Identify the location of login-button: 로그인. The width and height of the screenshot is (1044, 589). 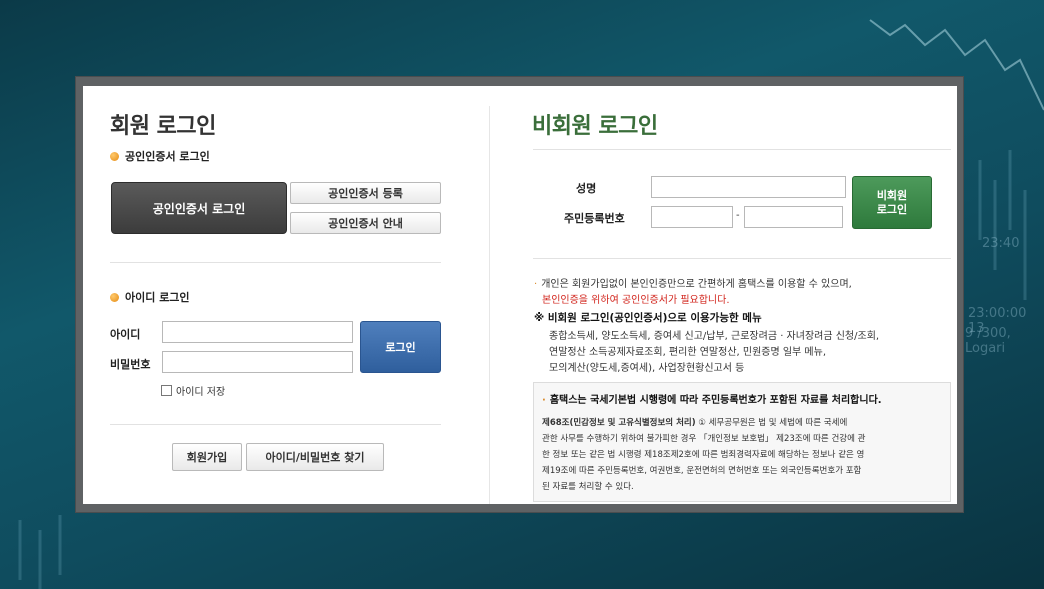
(400, 347).